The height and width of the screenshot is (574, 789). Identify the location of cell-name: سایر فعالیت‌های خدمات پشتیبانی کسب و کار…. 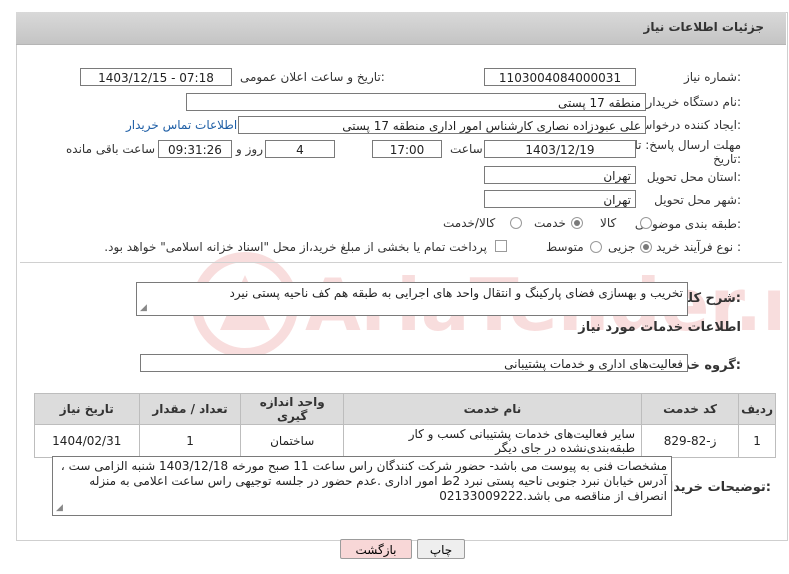
(492, 441).